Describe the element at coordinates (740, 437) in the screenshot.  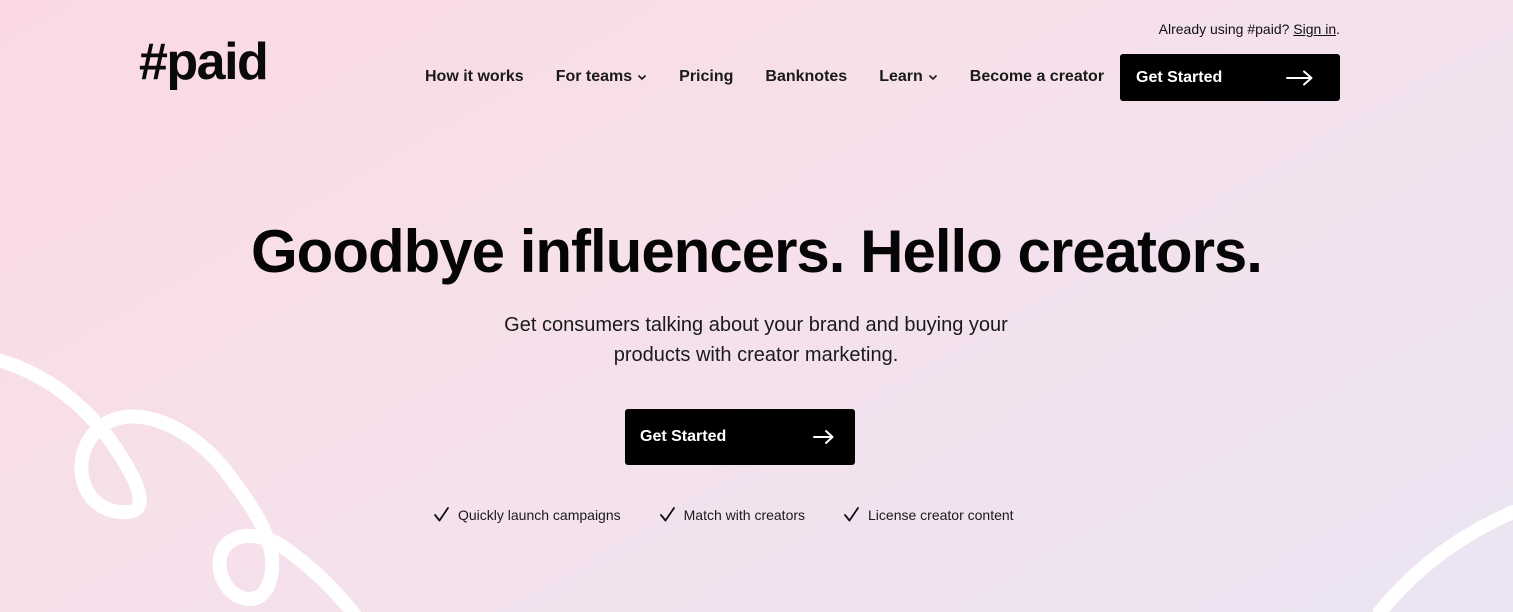
I see `hero-get-started-button: Get Started` at that location.